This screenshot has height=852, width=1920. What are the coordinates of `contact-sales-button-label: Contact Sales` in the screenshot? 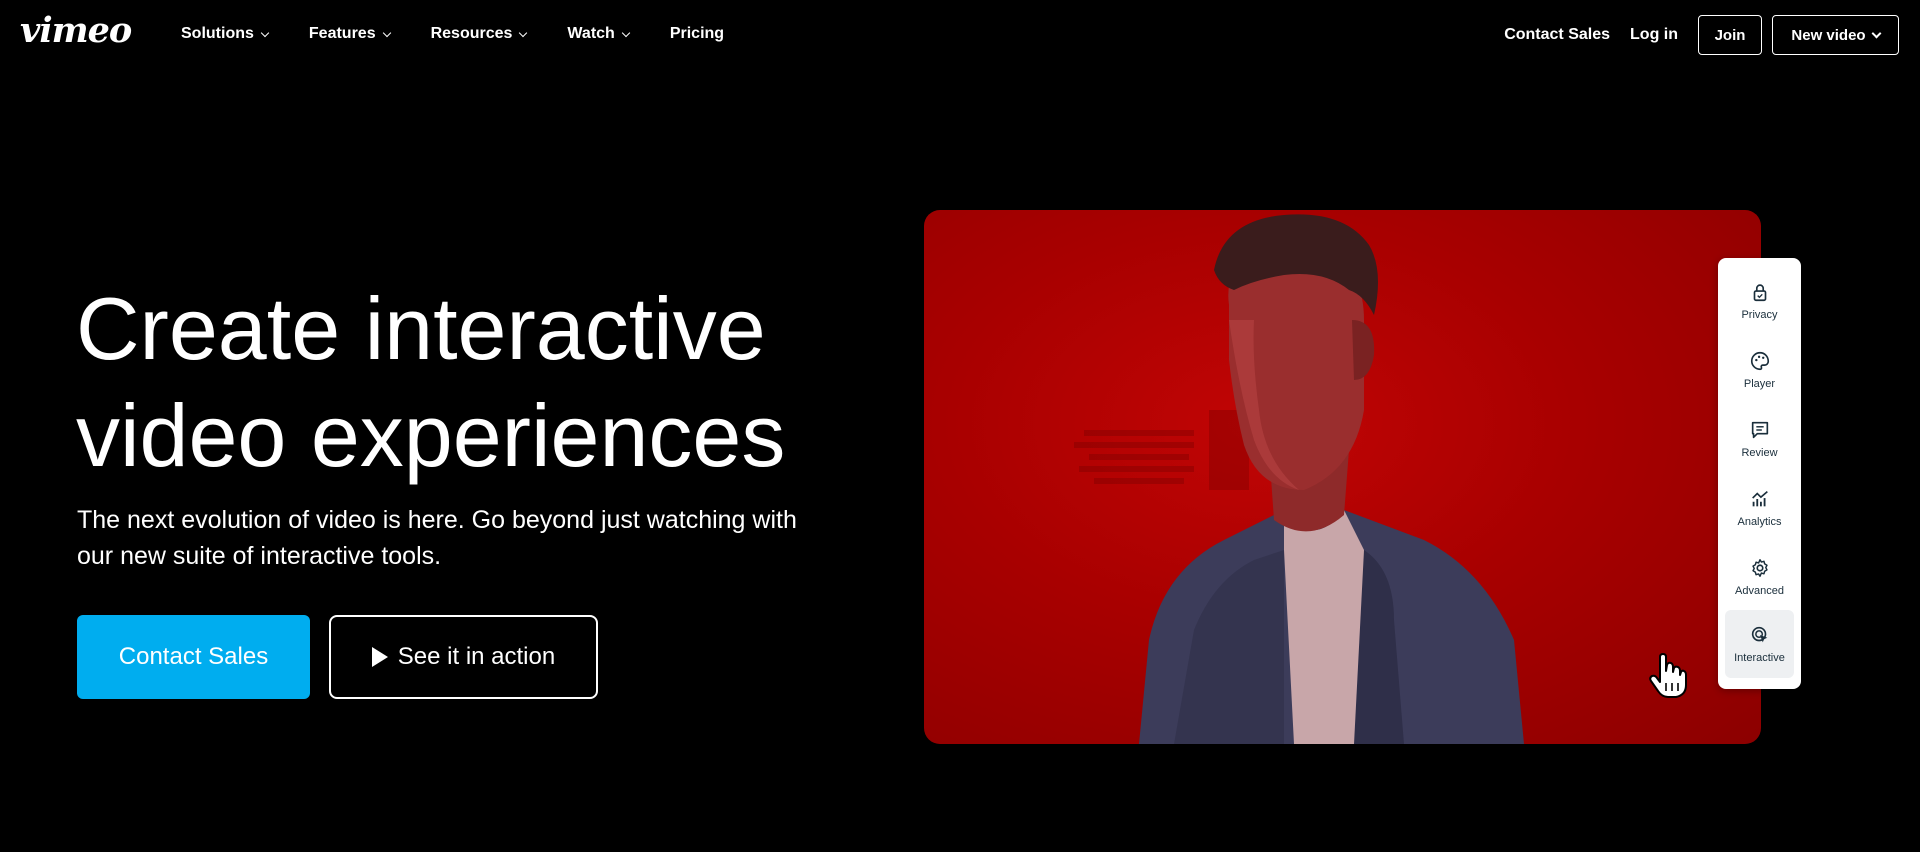 It's located at (193, 656).